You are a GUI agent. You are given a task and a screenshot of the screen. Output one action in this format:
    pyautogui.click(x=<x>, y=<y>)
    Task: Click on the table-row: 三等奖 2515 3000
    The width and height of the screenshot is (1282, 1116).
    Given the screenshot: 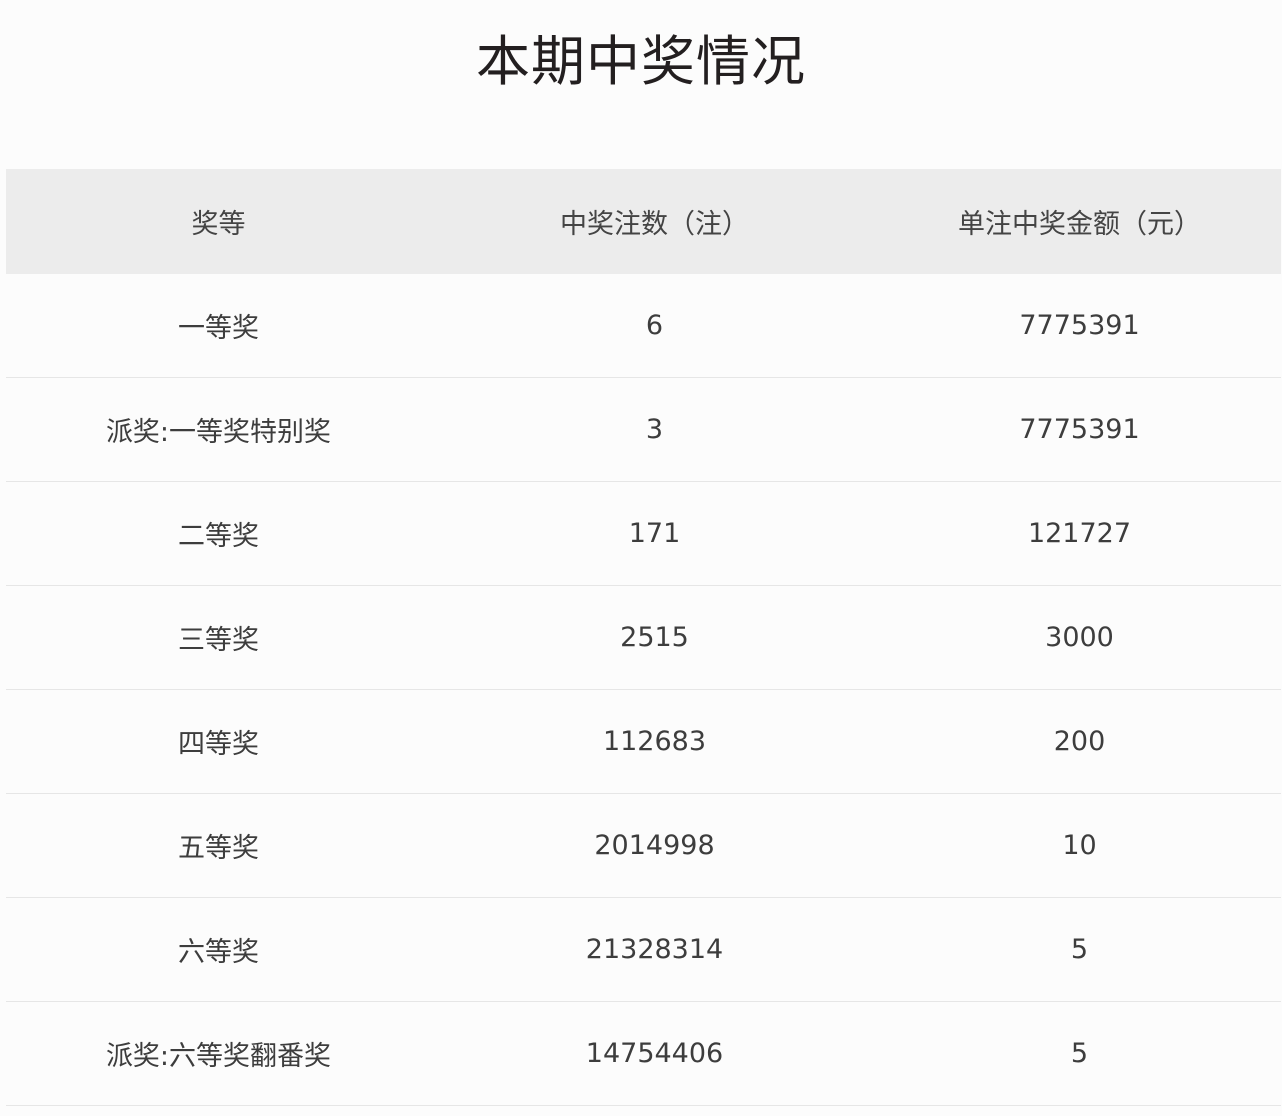 What is the action you would take?
    pyautogui.click(x=643, y=638)
    